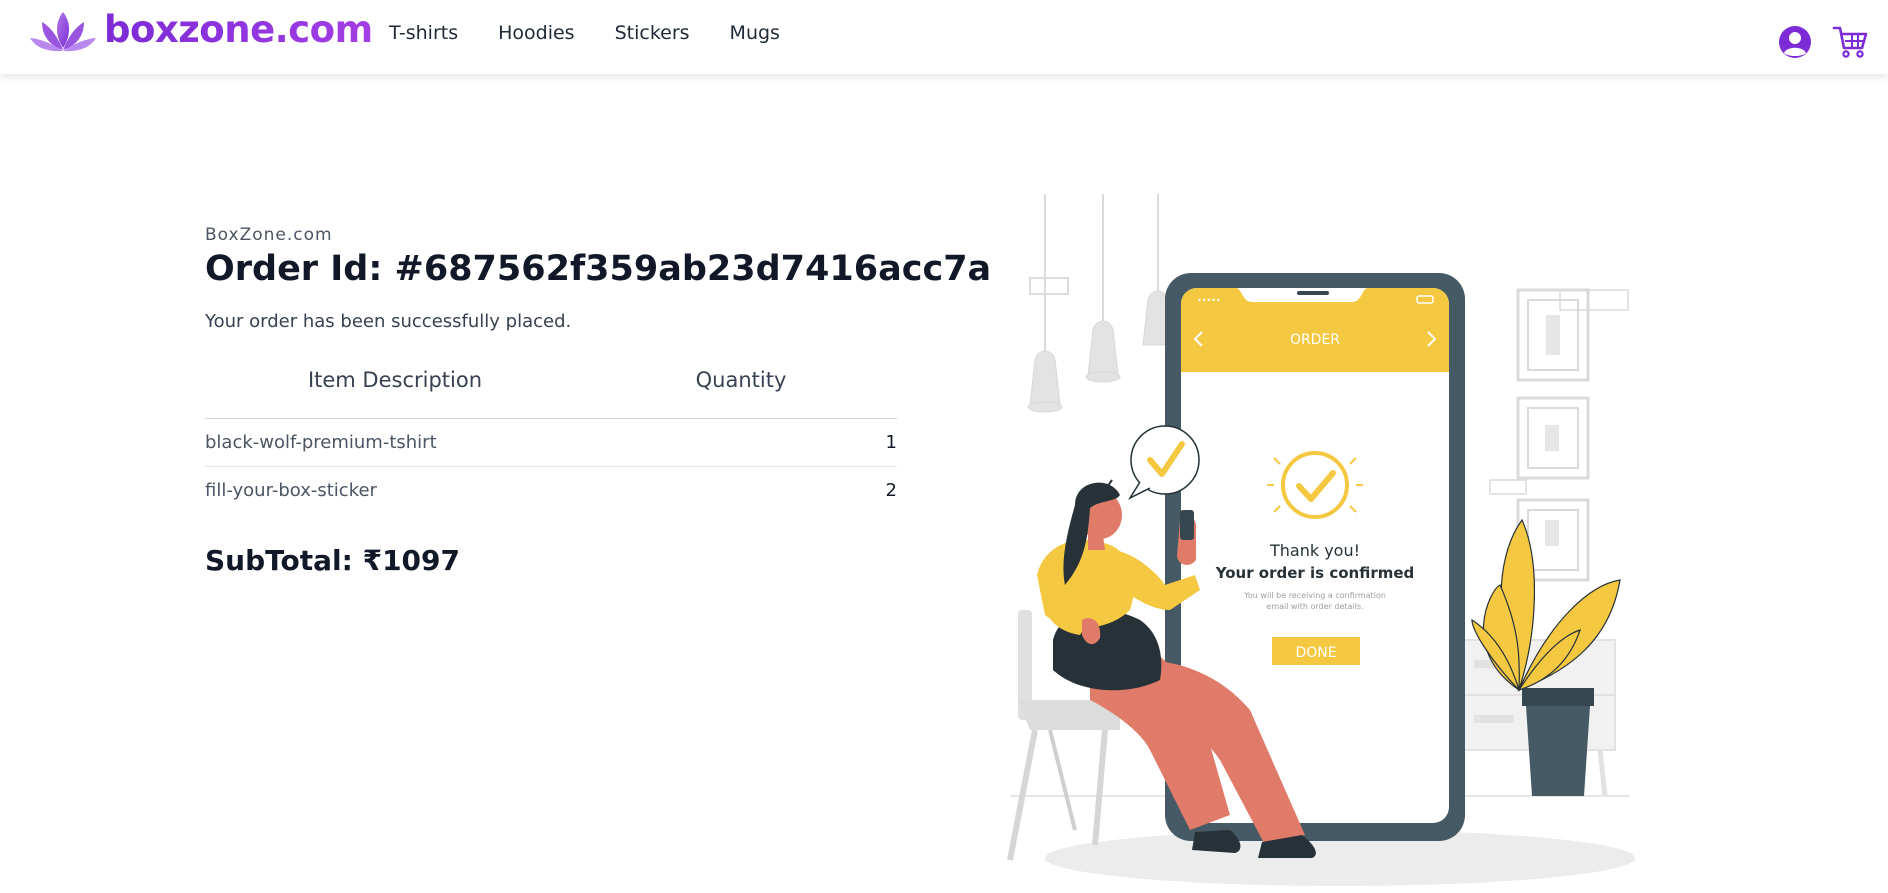 The width and height of the screenshot is (1888, 893). I want to click on confirmation-note-2: email with order details., so click(1314, 606).